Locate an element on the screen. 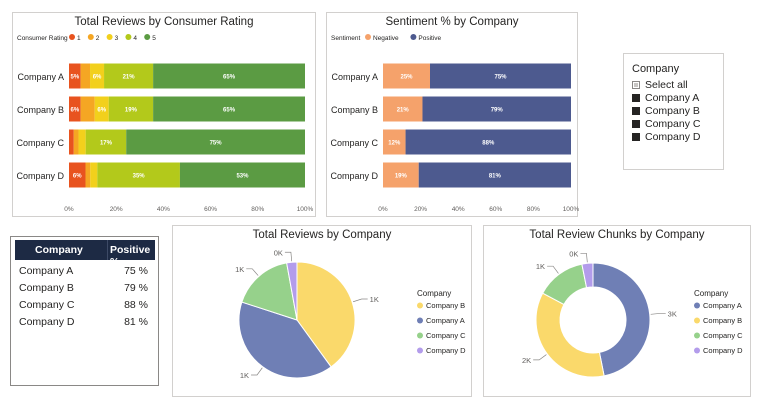  slice-data-label: 0K is located at coordinates (573, 253).